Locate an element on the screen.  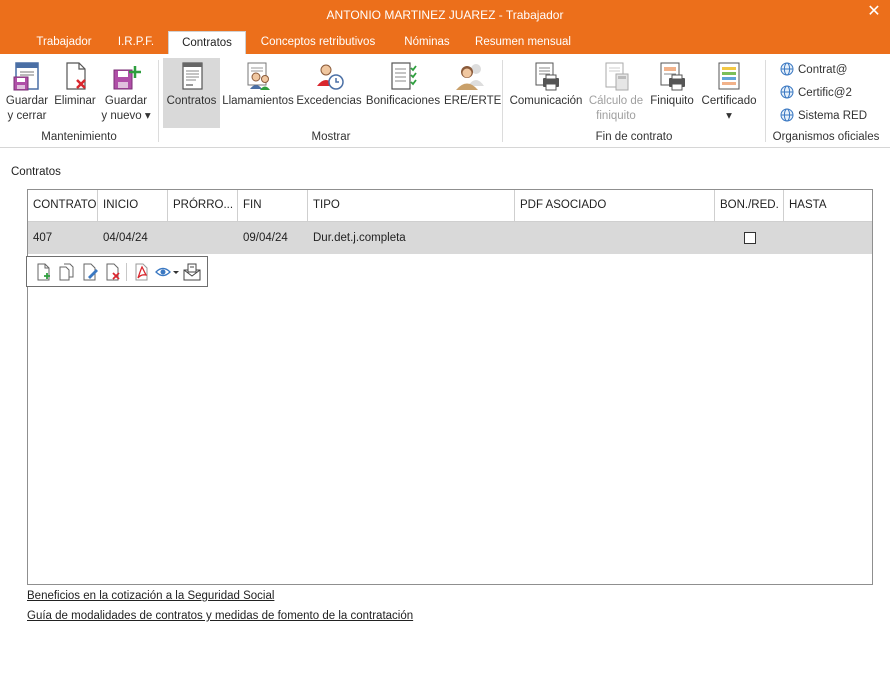
close-icon: ✕ is located at coordinates (874, 12).